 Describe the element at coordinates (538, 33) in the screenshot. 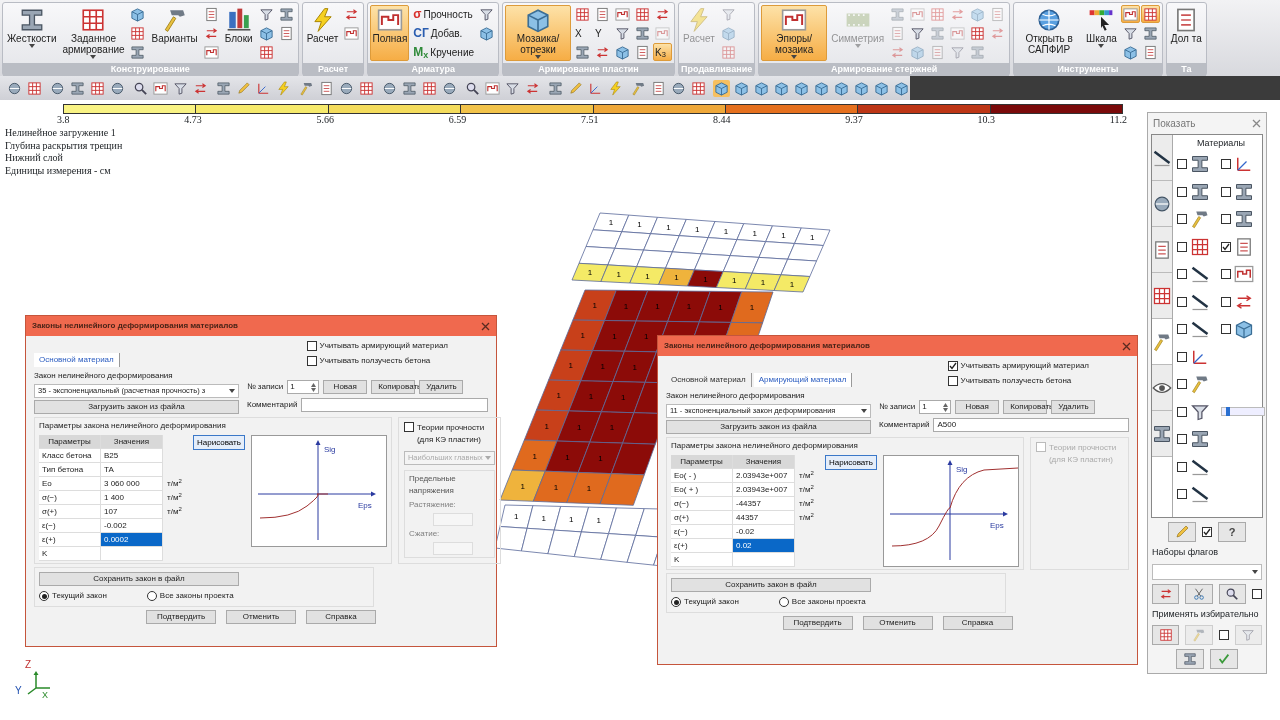

I see `ribbon-button: Мозаика/отрезки` at that location.